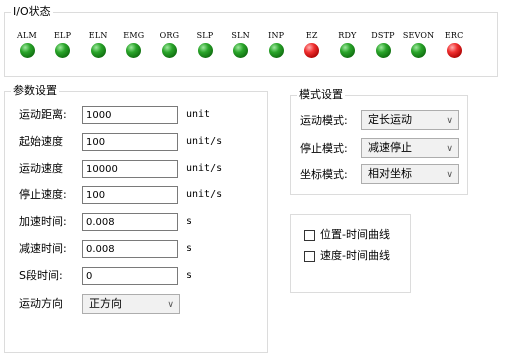 This screenshot has width=524, height=353. Describe the element at coordinates (43, 222) in the screenshot. I see `param-label: 加速时间:` at that location.